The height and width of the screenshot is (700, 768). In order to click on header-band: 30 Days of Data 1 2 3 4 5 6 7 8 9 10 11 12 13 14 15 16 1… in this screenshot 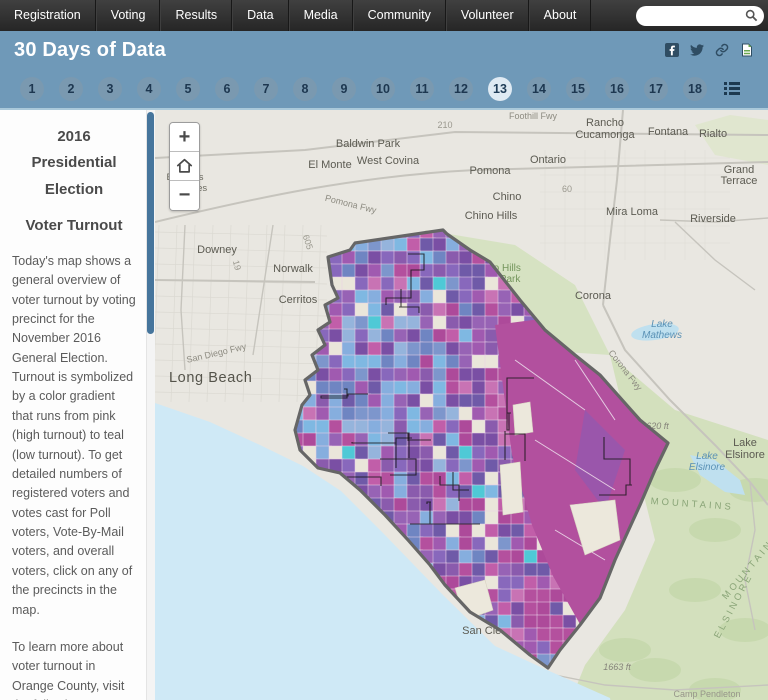, I will do `click(384, 70)`.